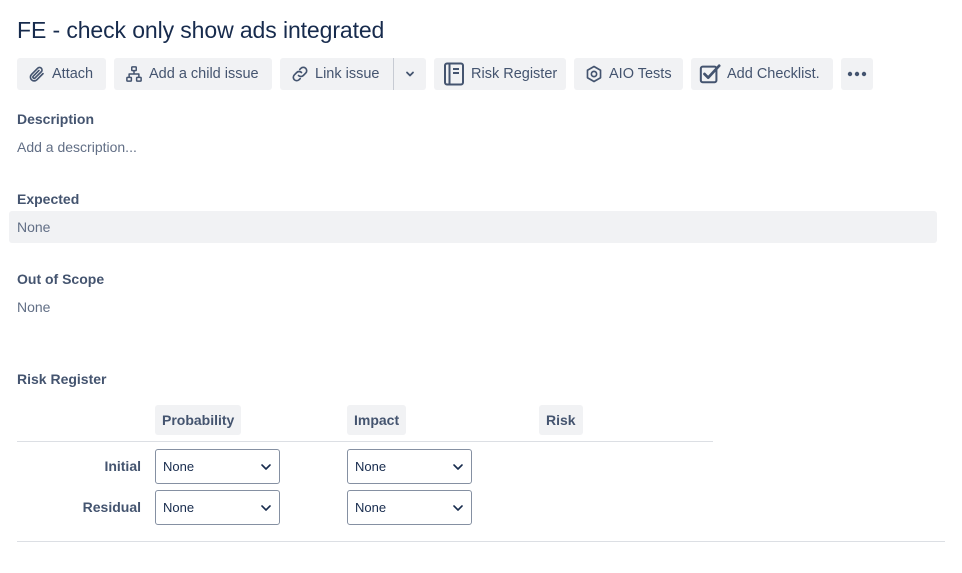 This screenshot has width=962, height=573. What do you see at coordinates (179, 466) in the screenshot?
I see `initial-probability-value: None` at bounding box center [179, 466].